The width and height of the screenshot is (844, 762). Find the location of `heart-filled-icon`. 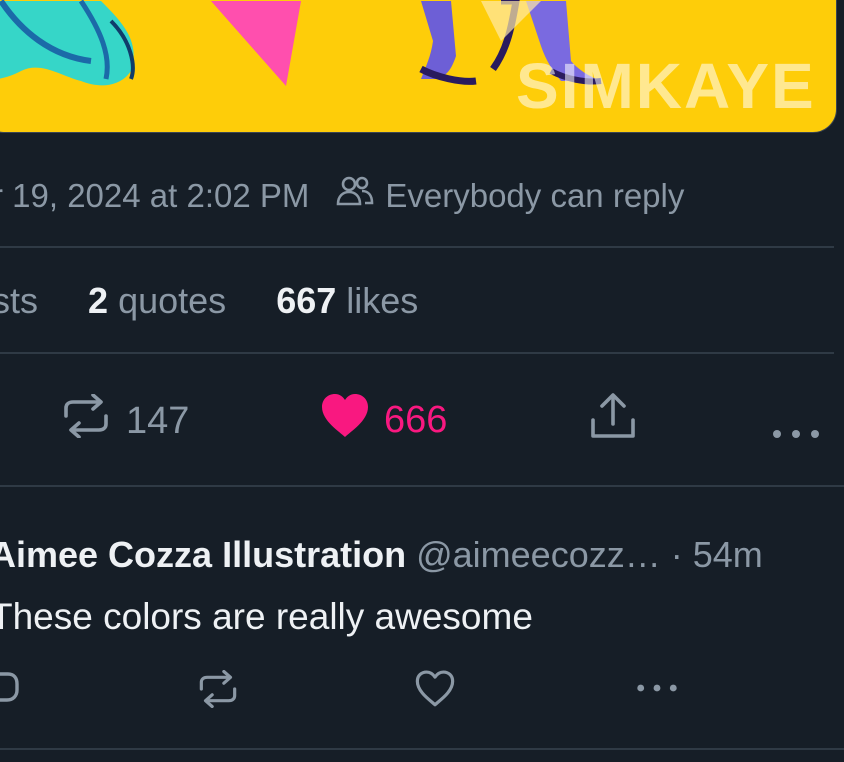

heart-filled-icon is located at coordinates (345, 420).